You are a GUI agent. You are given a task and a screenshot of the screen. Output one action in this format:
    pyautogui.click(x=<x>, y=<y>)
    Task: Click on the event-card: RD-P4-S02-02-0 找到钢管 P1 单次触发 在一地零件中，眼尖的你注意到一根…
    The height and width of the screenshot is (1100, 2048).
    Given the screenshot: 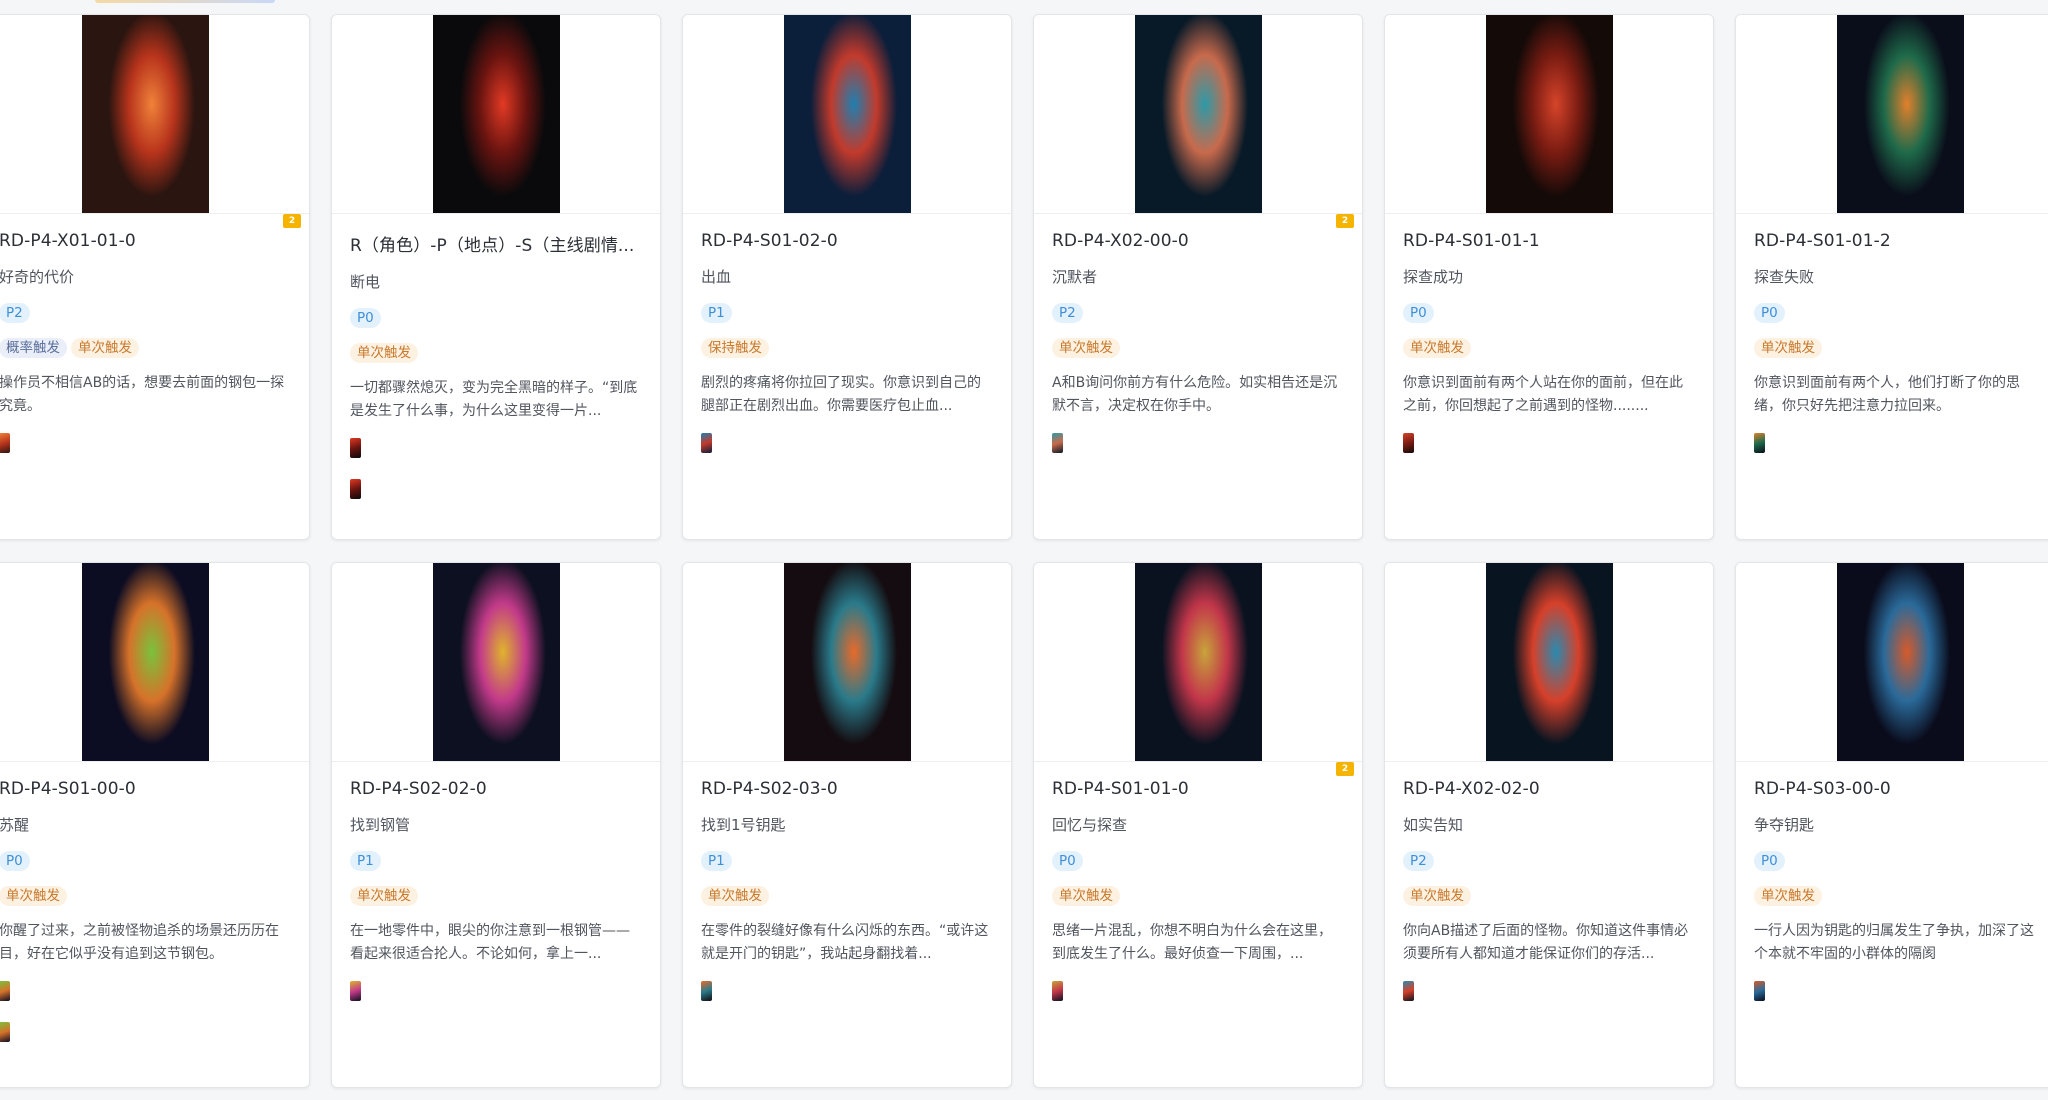 What is the action you would take?
    pyautogui.click(x=496, y=825)
    